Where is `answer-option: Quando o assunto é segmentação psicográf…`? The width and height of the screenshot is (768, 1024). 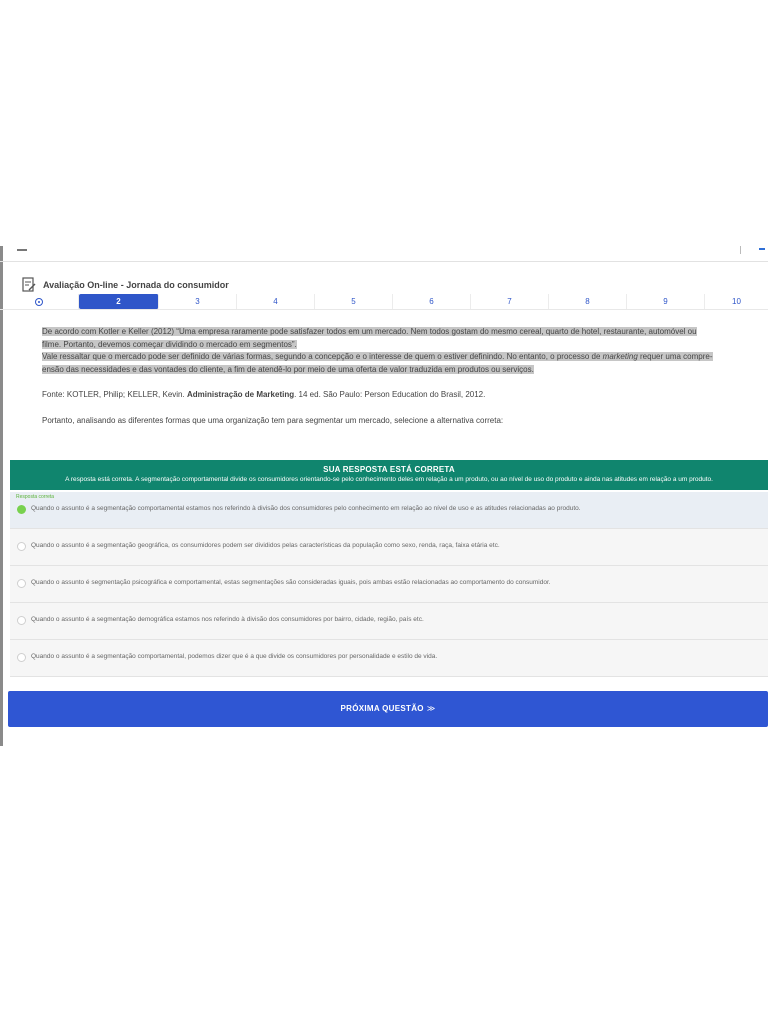 answer-option: Quando o assunto é segmentação psicográf… is located at coordinates (389, 584).